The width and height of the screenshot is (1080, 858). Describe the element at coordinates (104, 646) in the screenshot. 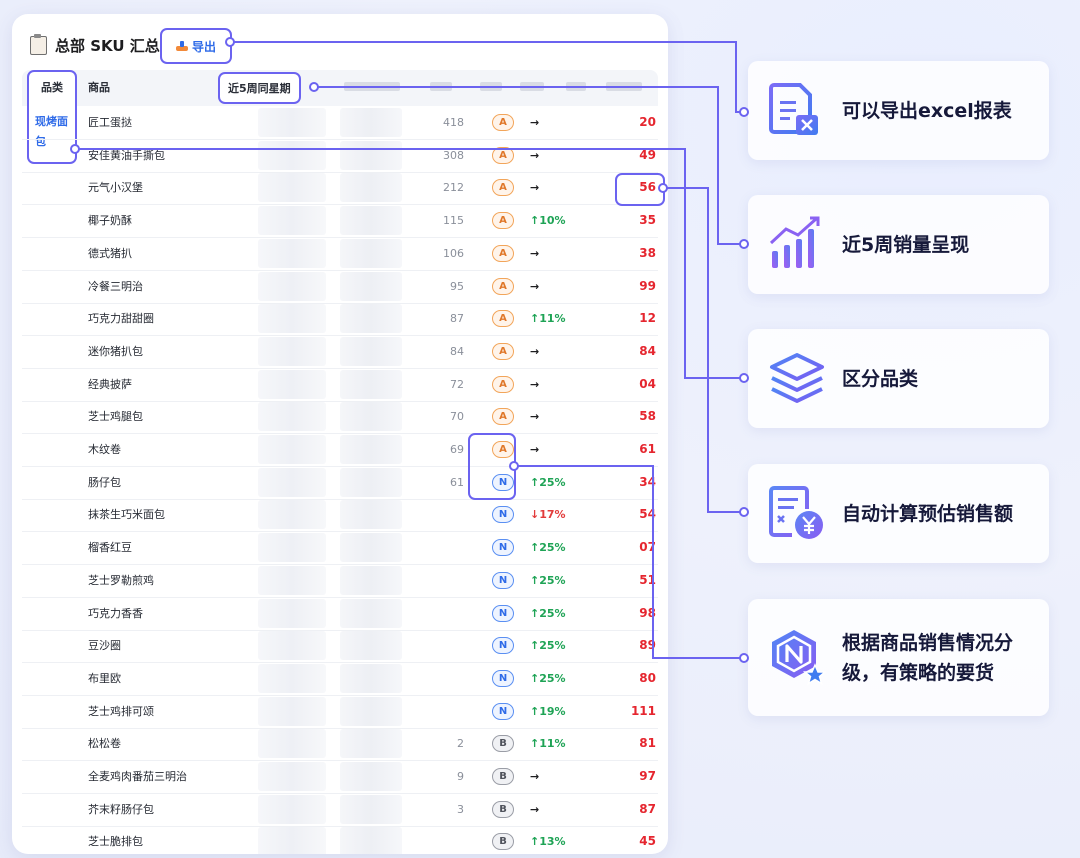

I see `product-name: 豆沙圈` at that location.